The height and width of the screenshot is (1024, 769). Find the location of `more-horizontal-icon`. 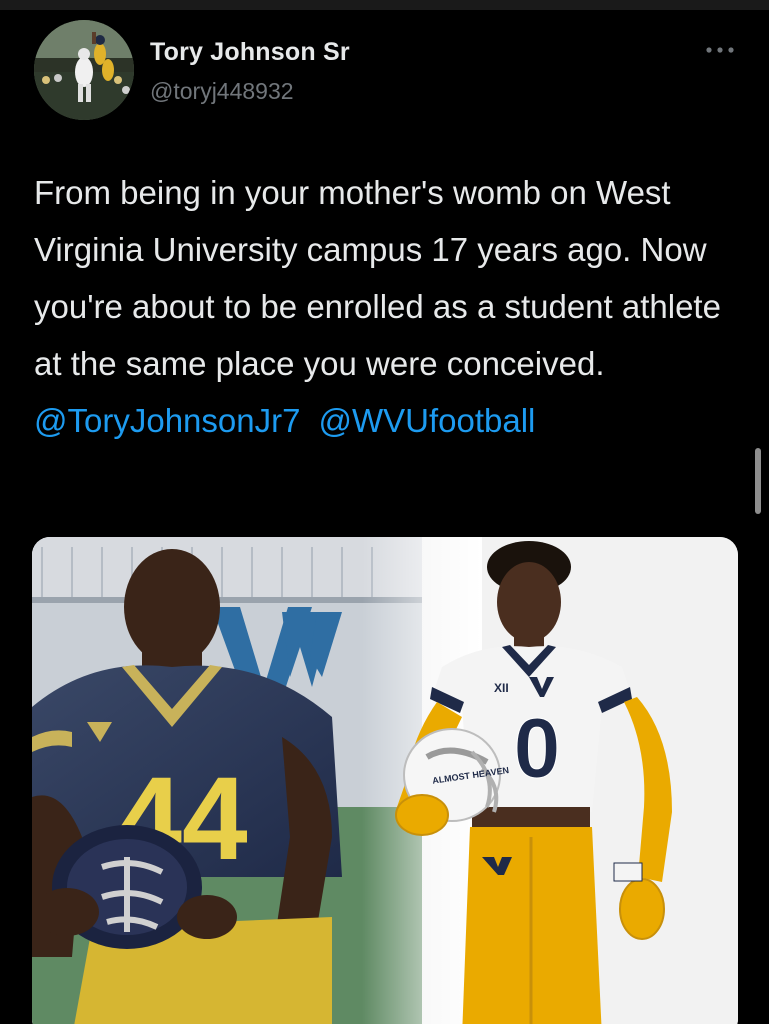

more-horizontal-icon is located at coordinates (720, 50).